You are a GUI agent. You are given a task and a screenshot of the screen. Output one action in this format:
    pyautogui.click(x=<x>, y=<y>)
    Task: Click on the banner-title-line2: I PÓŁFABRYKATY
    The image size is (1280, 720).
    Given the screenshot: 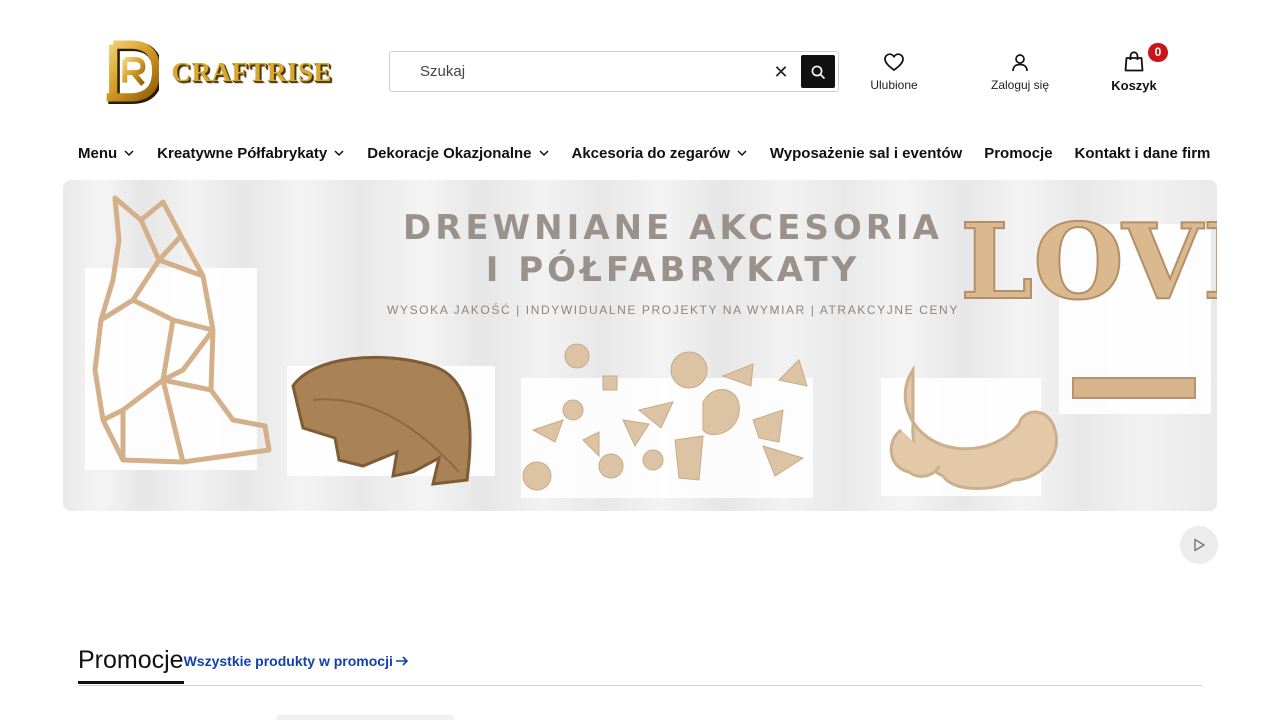 What is the action you would take?
    pyautogui.click(x=673, y=270)
    